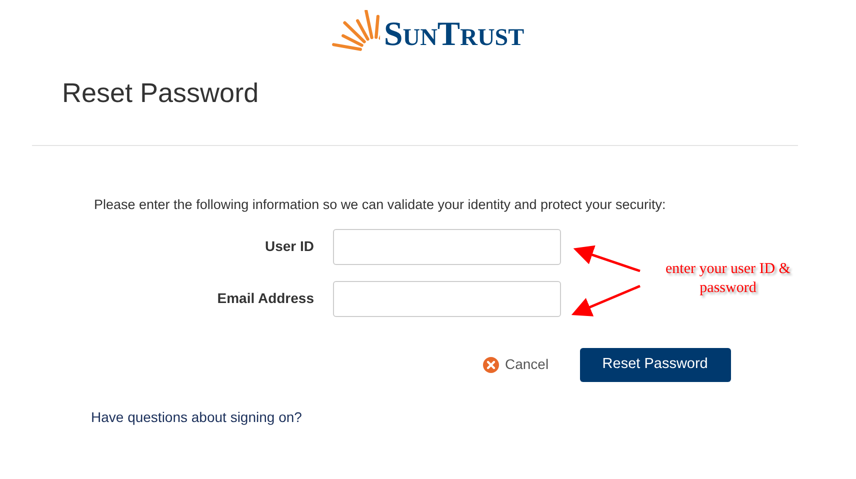  I want to click on field-label: Email Address, so click(265, 298).